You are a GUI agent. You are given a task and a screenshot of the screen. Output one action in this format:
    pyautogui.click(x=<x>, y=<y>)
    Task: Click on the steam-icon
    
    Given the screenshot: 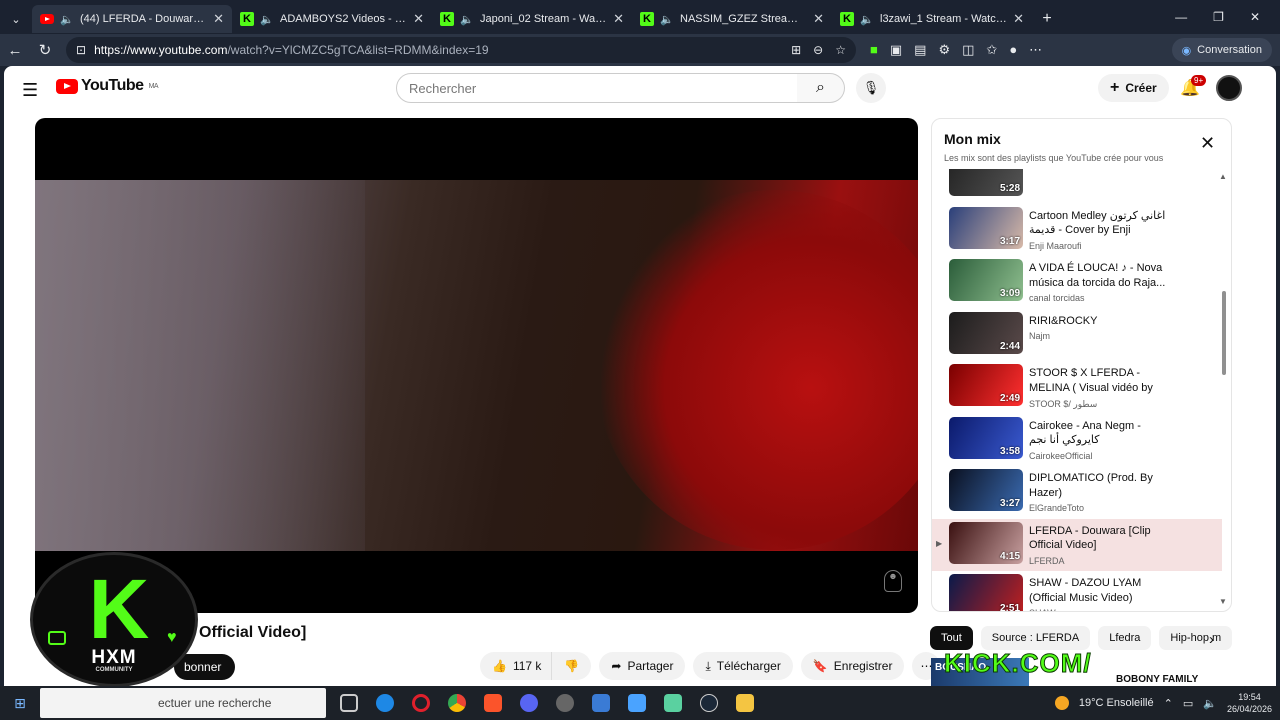 What is the action you would take?
    pyautogui.click(x=709, y=703)
    